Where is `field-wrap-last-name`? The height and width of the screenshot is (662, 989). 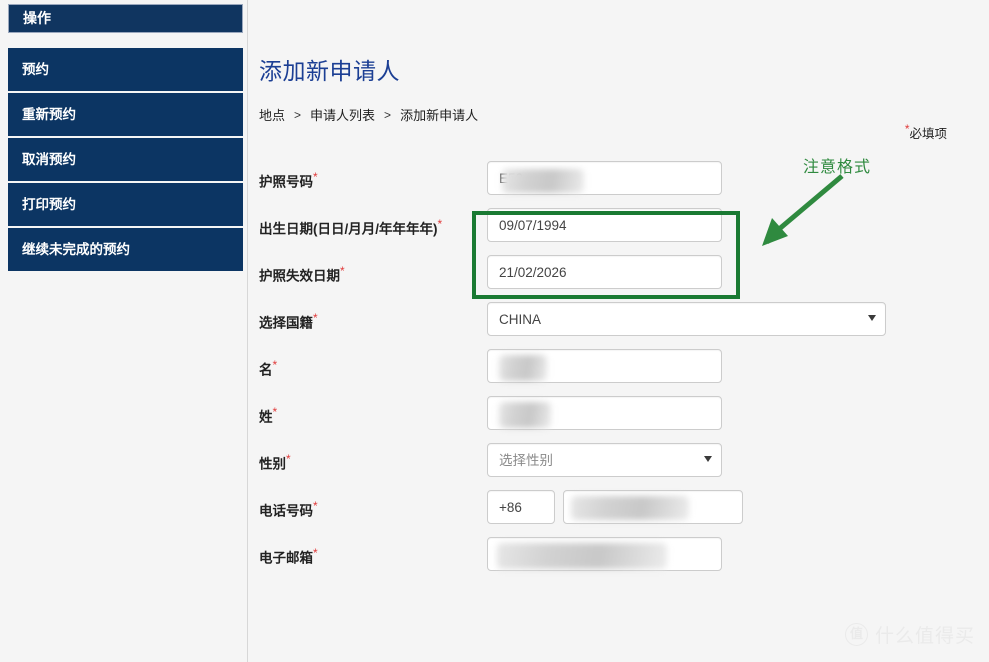 field-wrap-last-name is located at coordinates (604, 413).